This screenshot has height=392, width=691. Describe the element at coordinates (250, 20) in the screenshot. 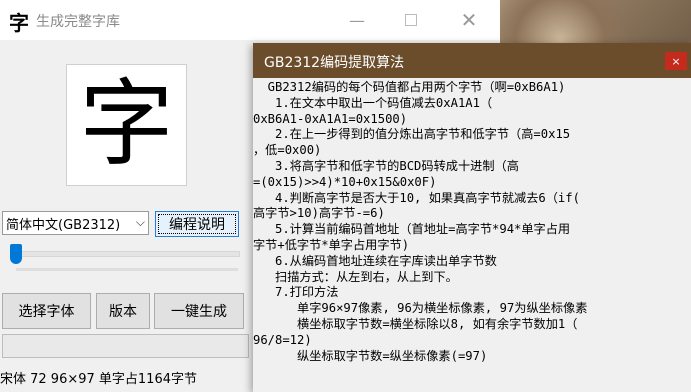

I see `main-titlebar: 字 生成完整字库 — ✕` at that location.